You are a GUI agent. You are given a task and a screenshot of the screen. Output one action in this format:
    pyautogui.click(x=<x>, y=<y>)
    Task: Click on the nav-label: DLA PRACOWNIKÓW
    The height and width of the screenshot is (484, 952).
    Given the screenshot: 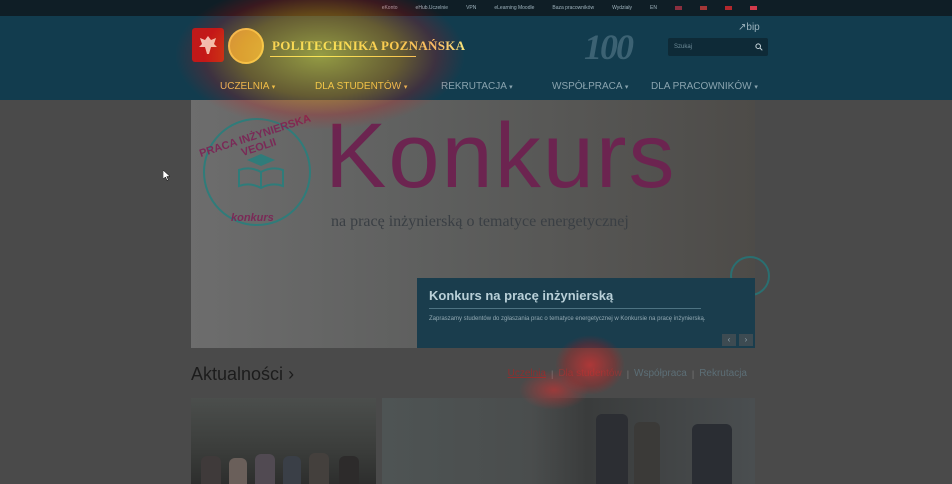 What is the action you would take?
    pyautogui.click(x=701, y=86)
    